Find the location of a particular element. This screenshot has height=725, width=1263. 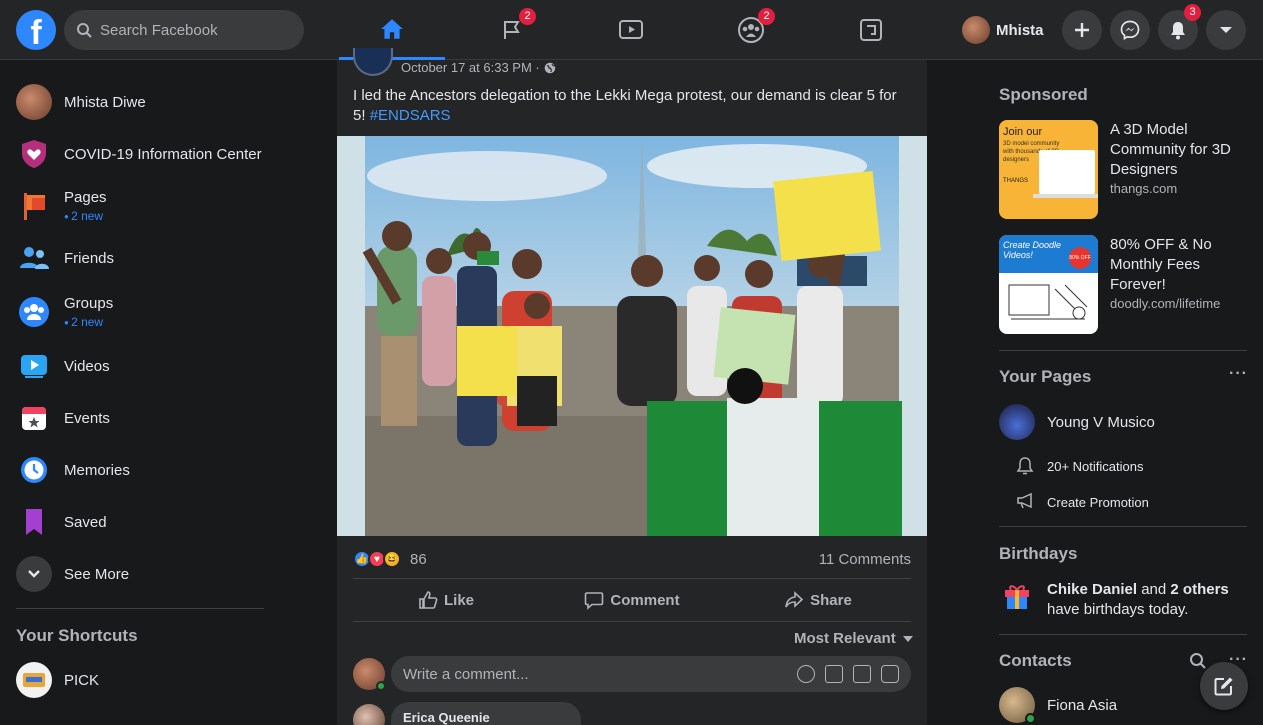

sidebar-item-label: Pages2 new is located at coordinates (85, 206).